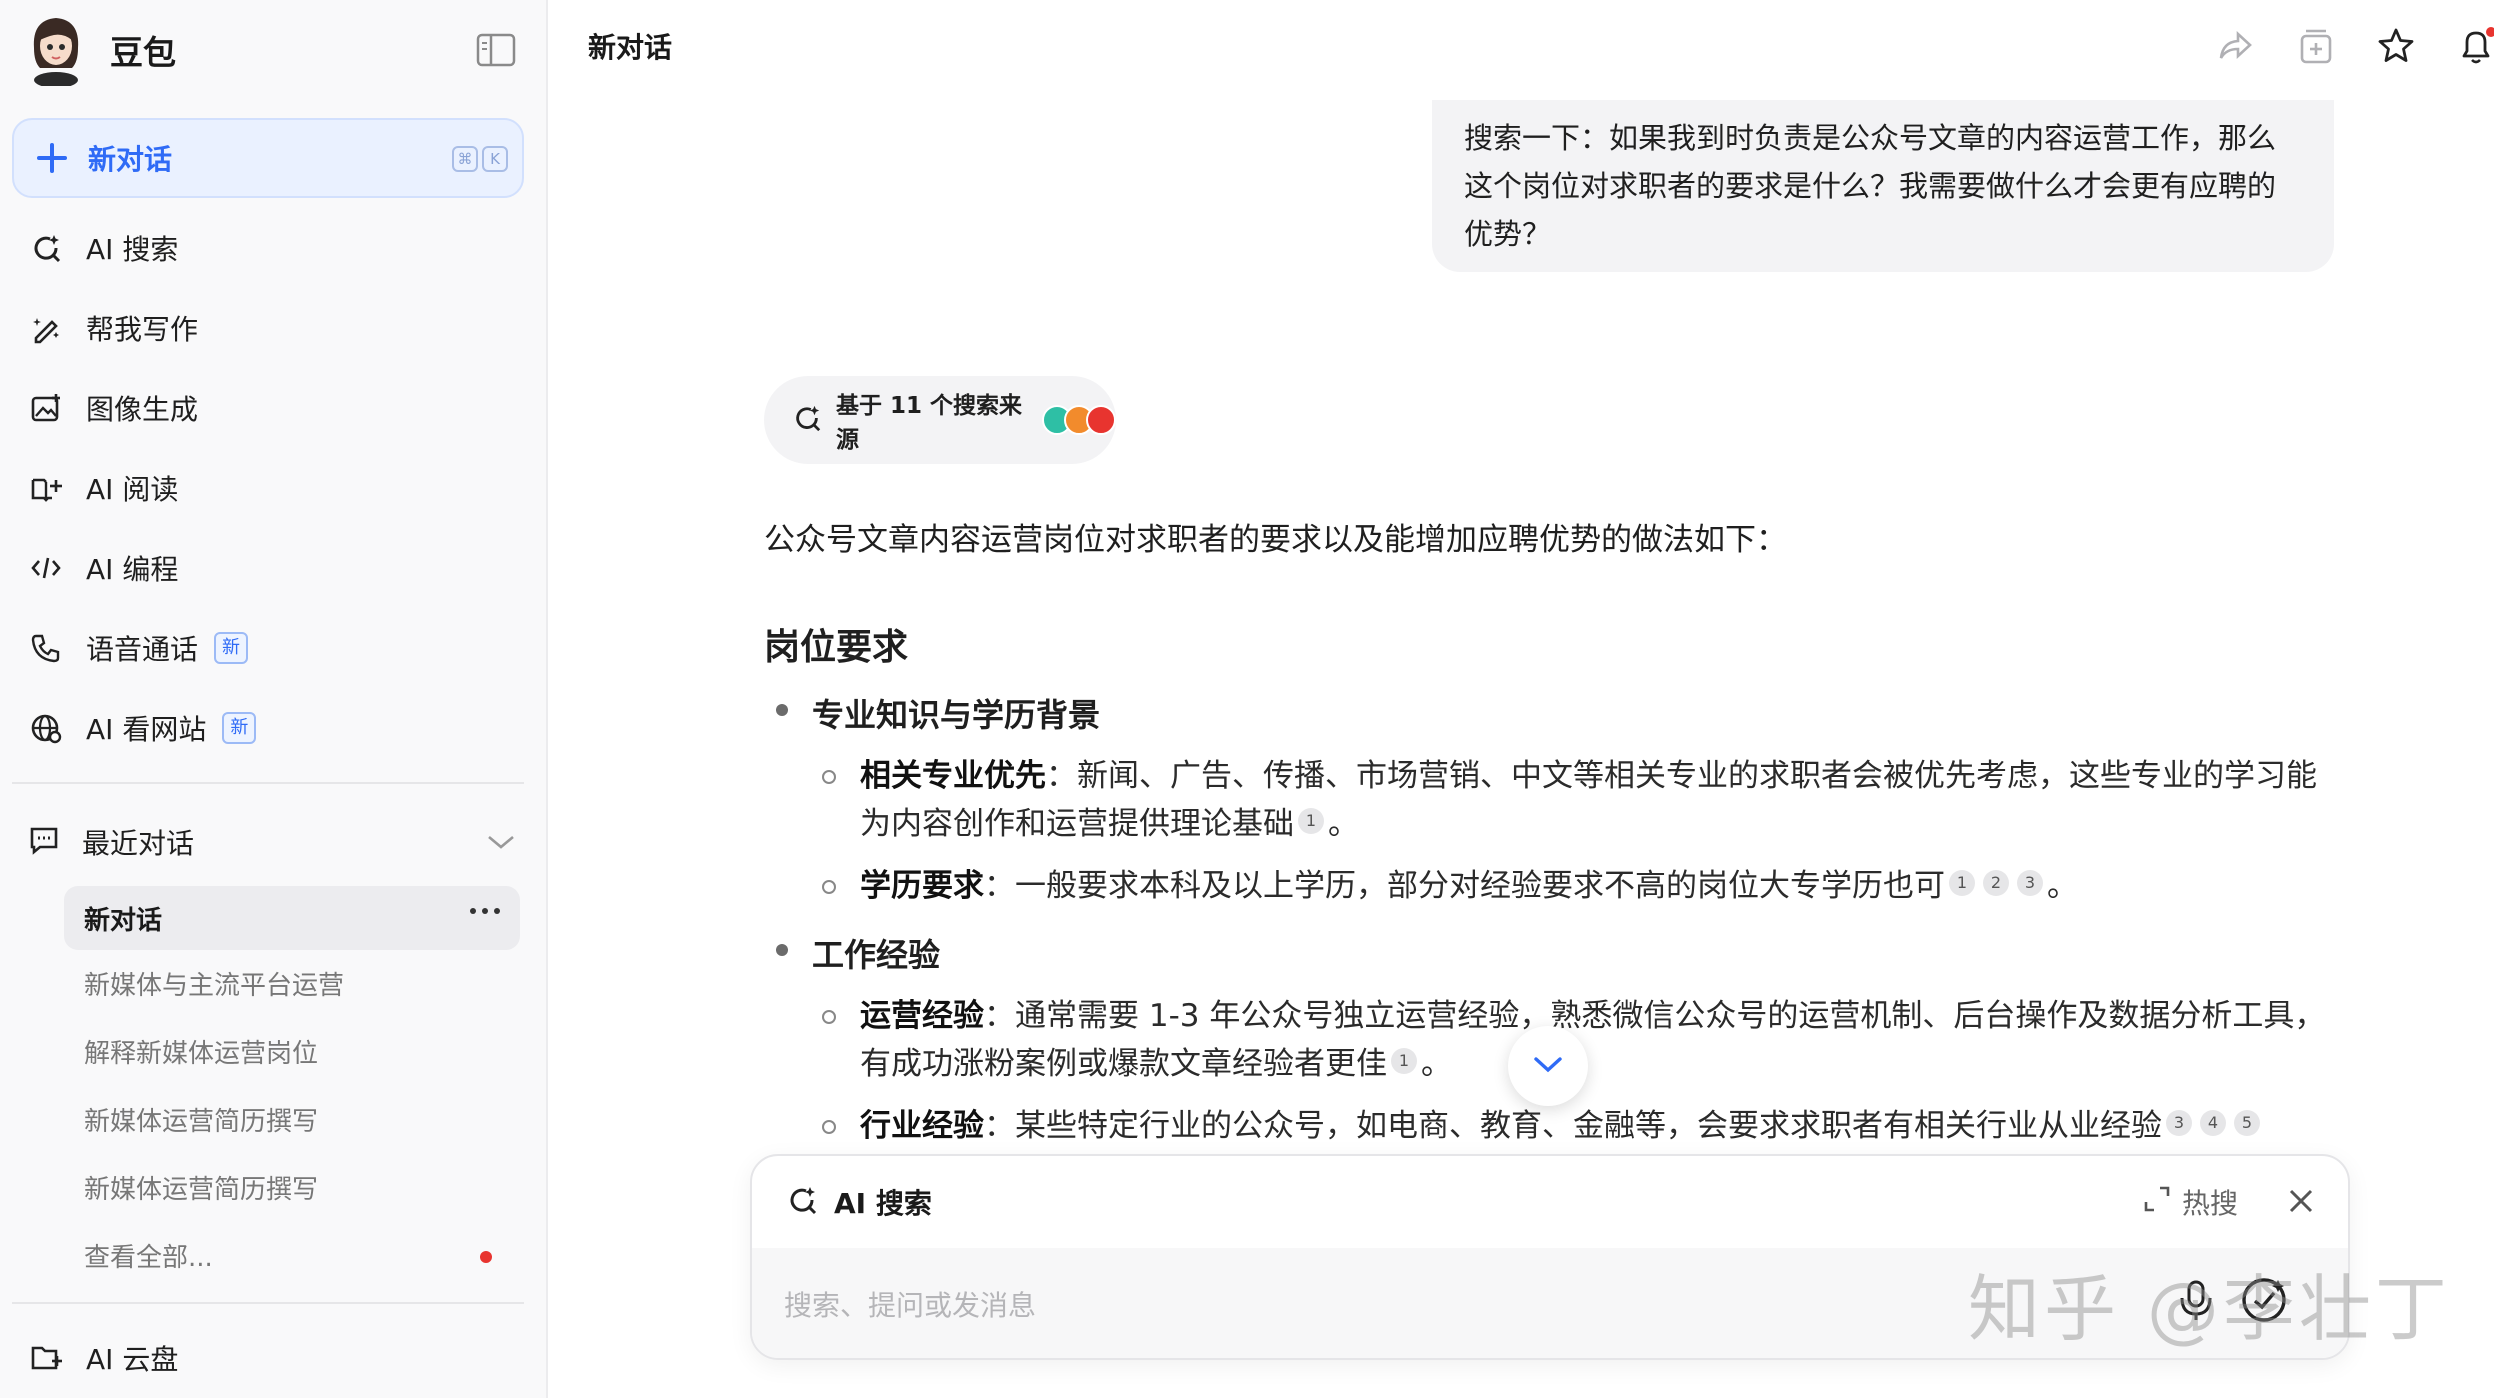  Describe the element at coordinates (52, 158) in the screenshot. I see `plus-icon` at that location.